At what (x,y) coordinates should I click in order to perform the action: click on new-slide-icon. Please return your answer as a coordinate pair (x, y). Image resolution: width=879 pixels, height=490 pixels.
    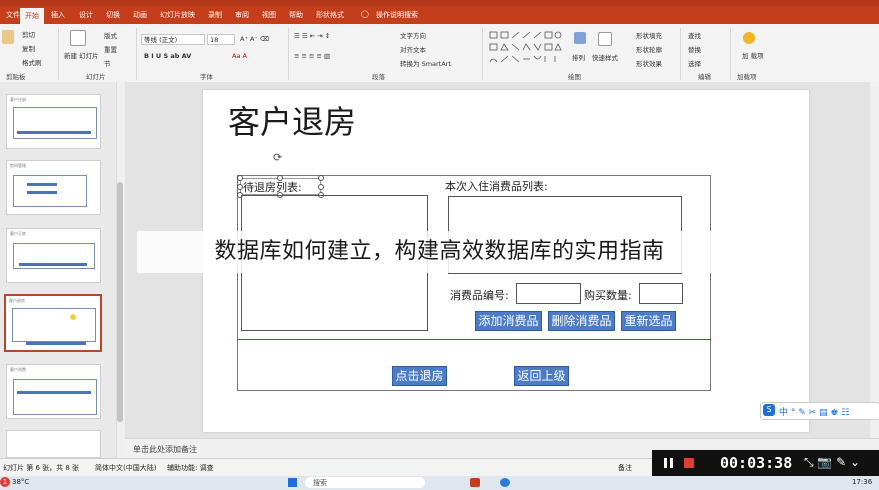
    Looking at the image, I should click on (78, 38).